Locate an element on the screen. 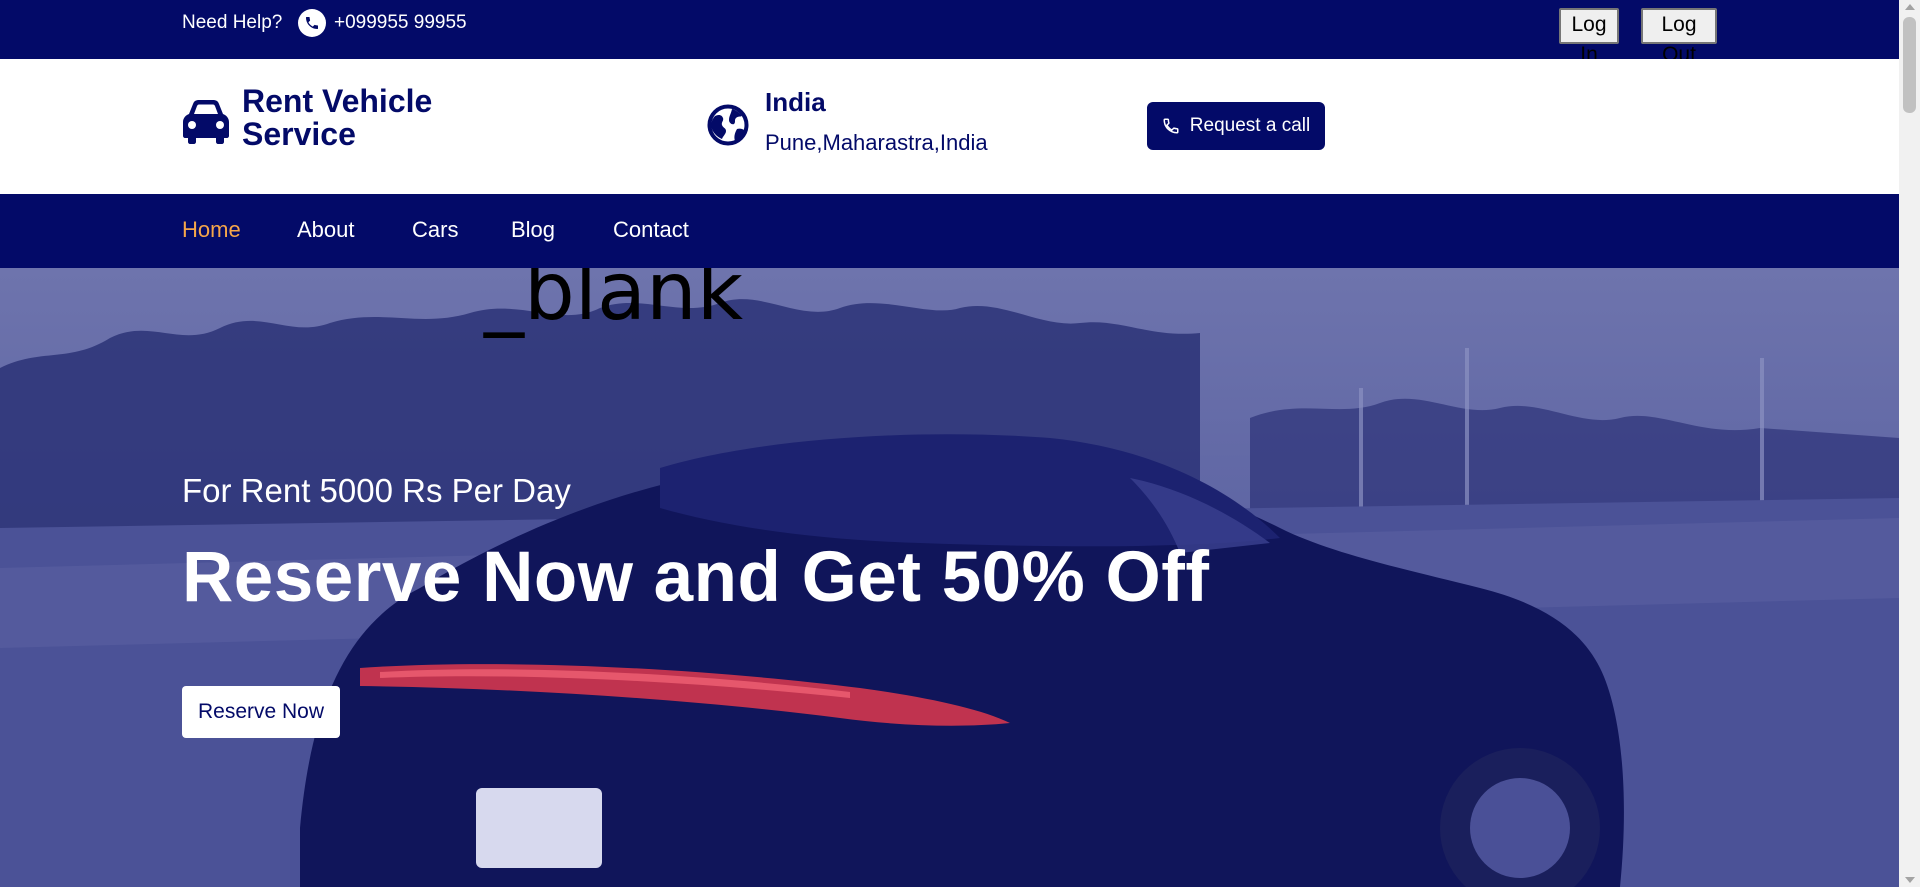 The width and height of the screenshot is (1920, 887). stray-blank-text: _blank is located at coordinates (614, 303).